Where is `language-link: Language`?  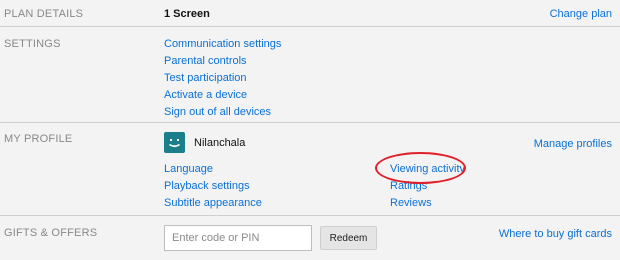 language-link: Language is located at coordinates (188, 169).